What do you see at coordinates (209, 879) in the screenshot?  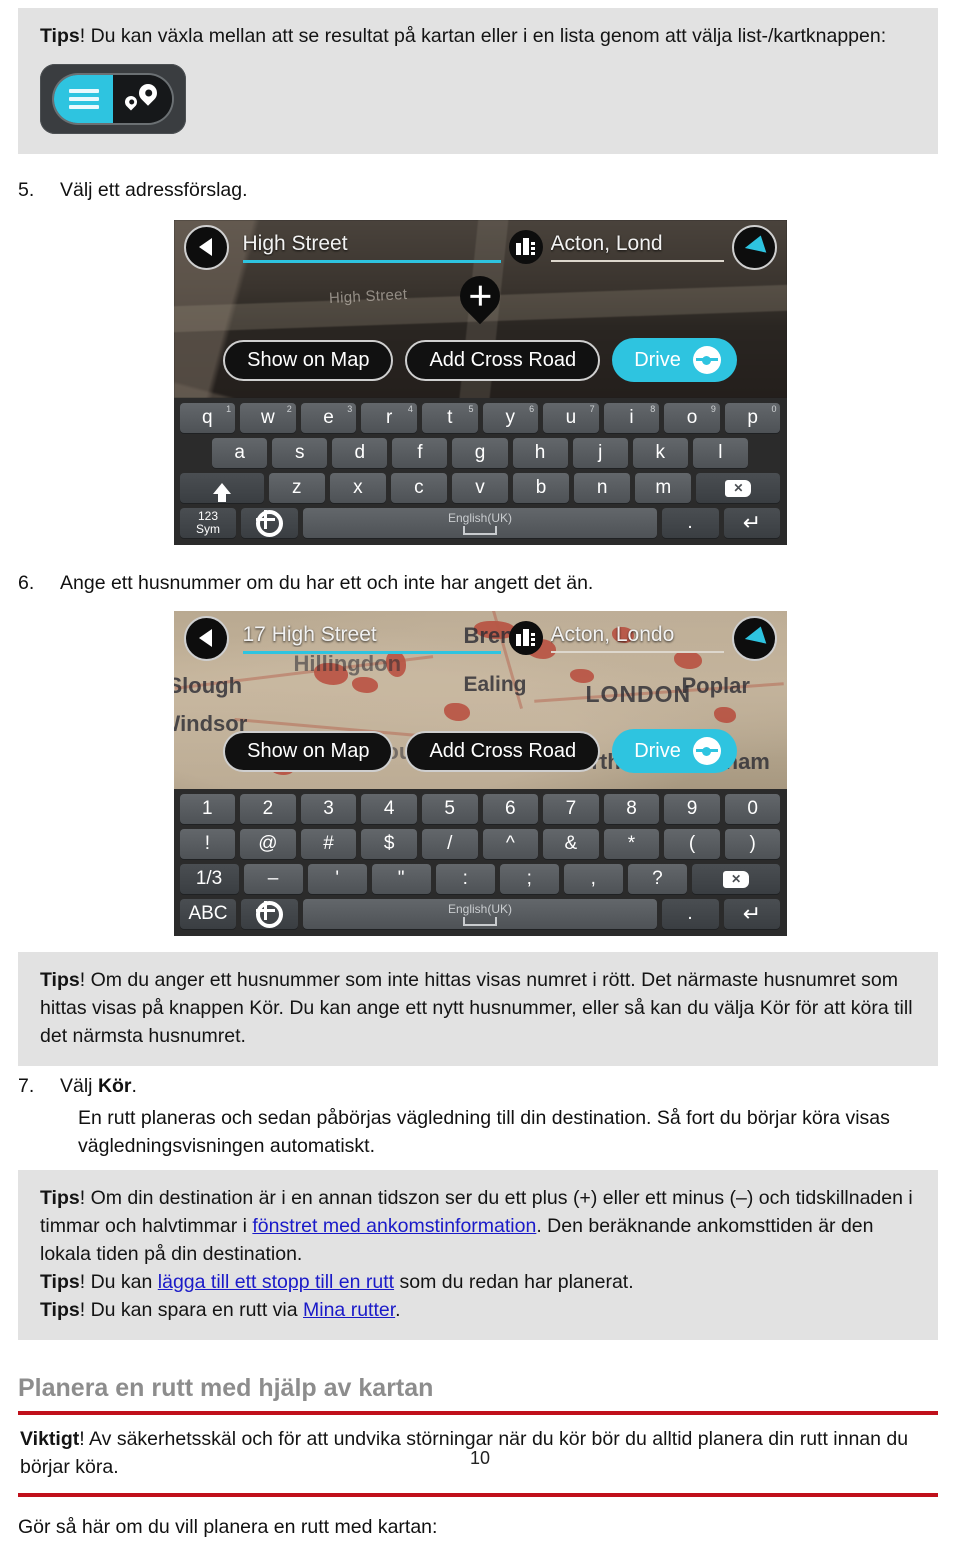 I see `symbol-page-key: 1/3` at bounding box center [209, 879].